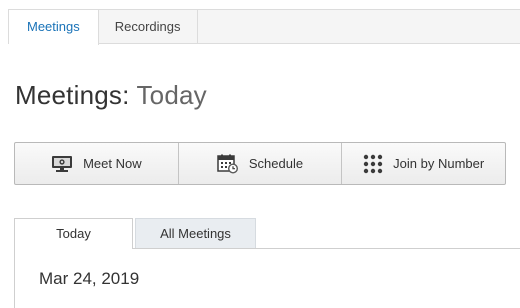 This screenshot has width=520, height=308. What do you see at coordinates (148, 26) in the screenshot?
I see `tab-recordings: Recordings` at bounding box center [148, 26].